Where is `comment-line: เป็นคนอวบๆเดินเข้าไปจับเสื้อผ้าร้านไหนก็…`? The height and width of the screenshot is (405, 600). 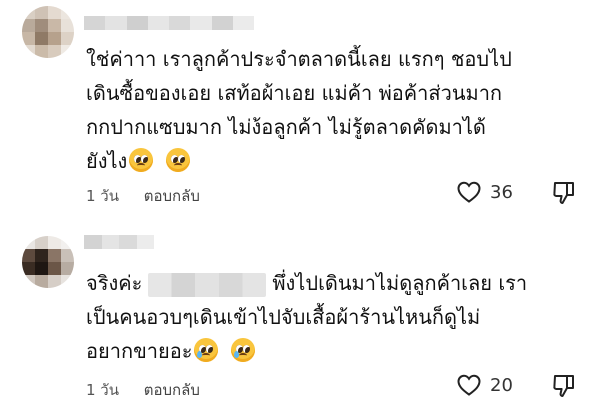 comment-line: เป็นคนอวบๆเดินเข้าไปจับเสื้อผ้าร้านไหนก็… is located at coordinates (283, 317).